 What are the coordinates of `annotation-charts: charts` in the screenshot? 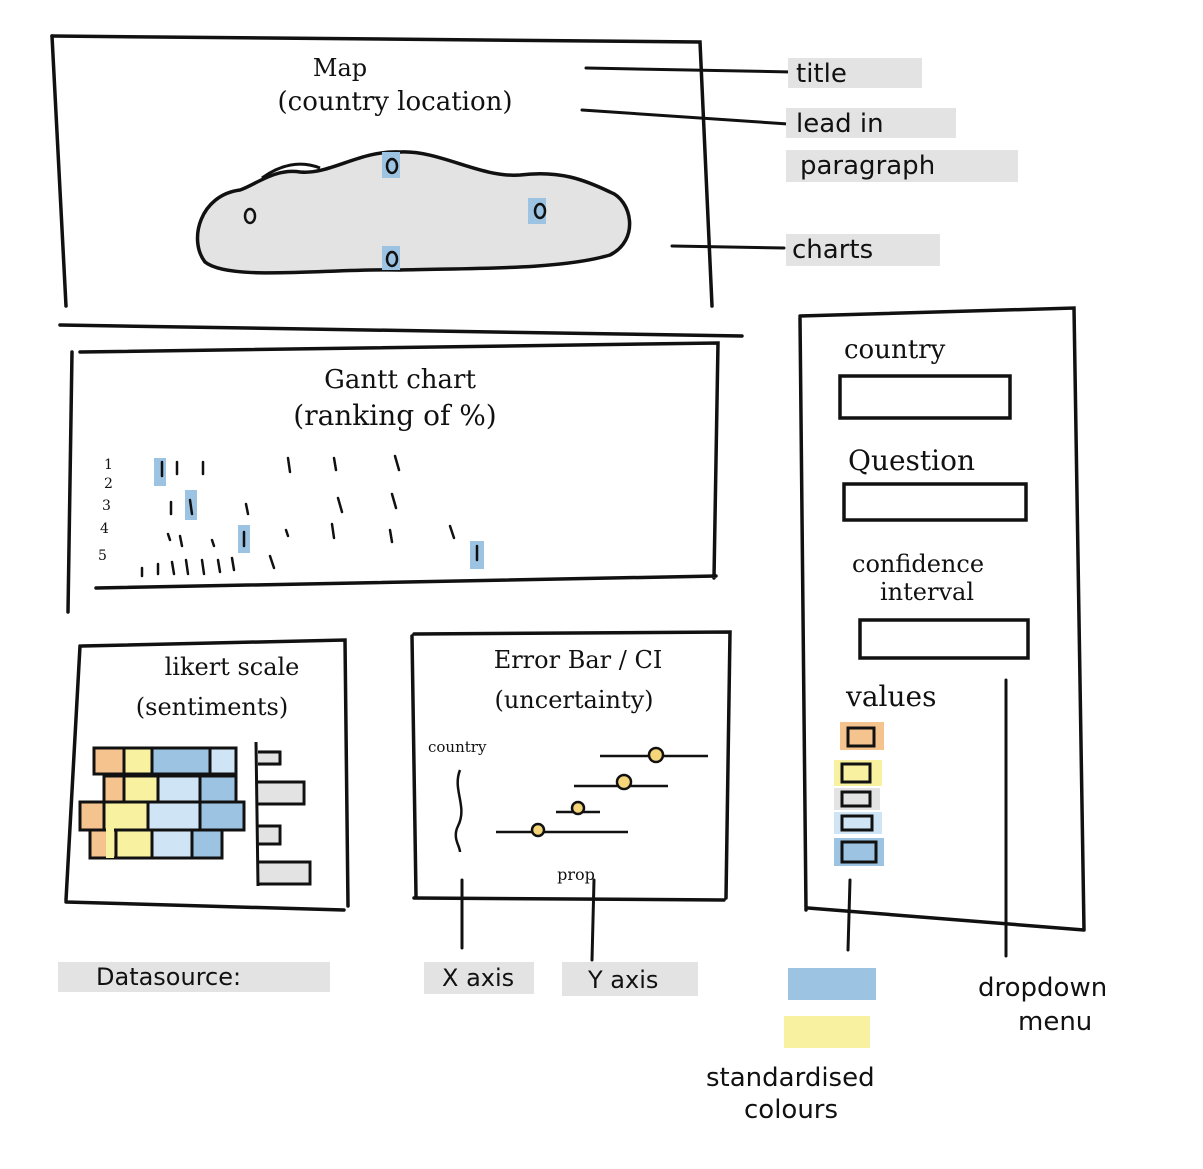 It's located at (832, 250).